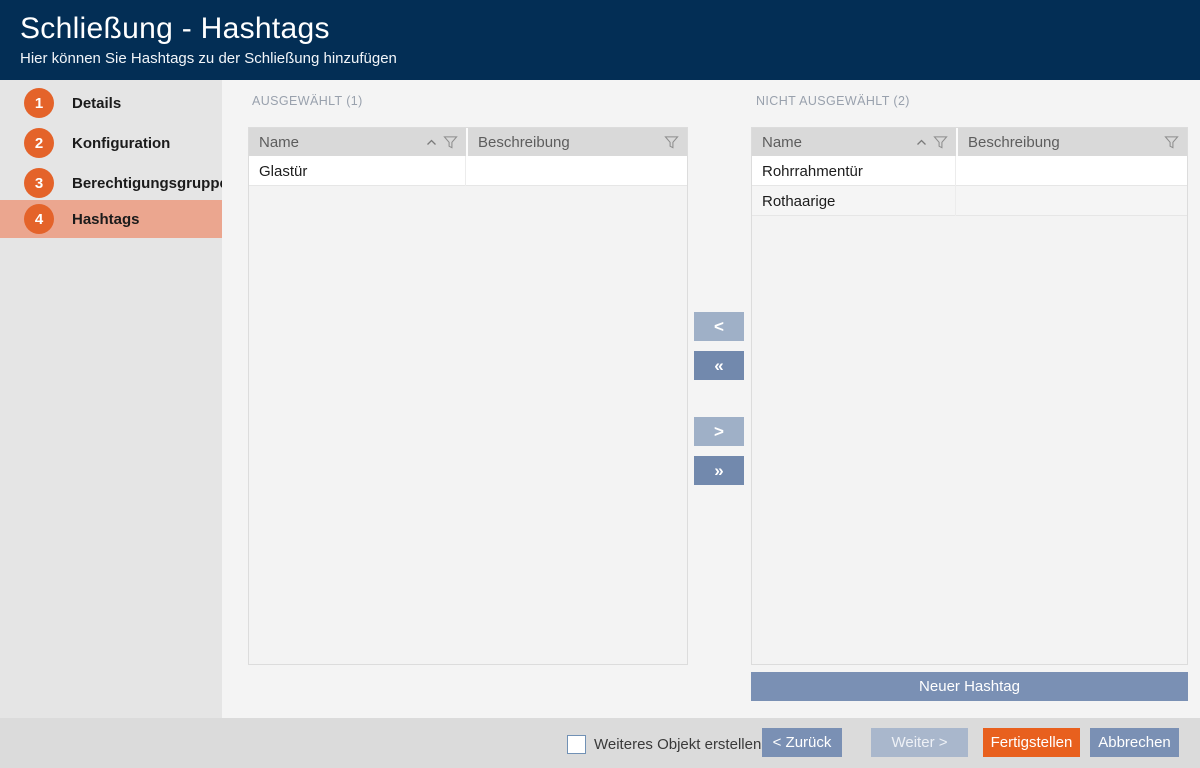  Describe the element at coordinates (106, 219) in the screenshot. I see `sidebar-item-label: Hashtags` at that location.